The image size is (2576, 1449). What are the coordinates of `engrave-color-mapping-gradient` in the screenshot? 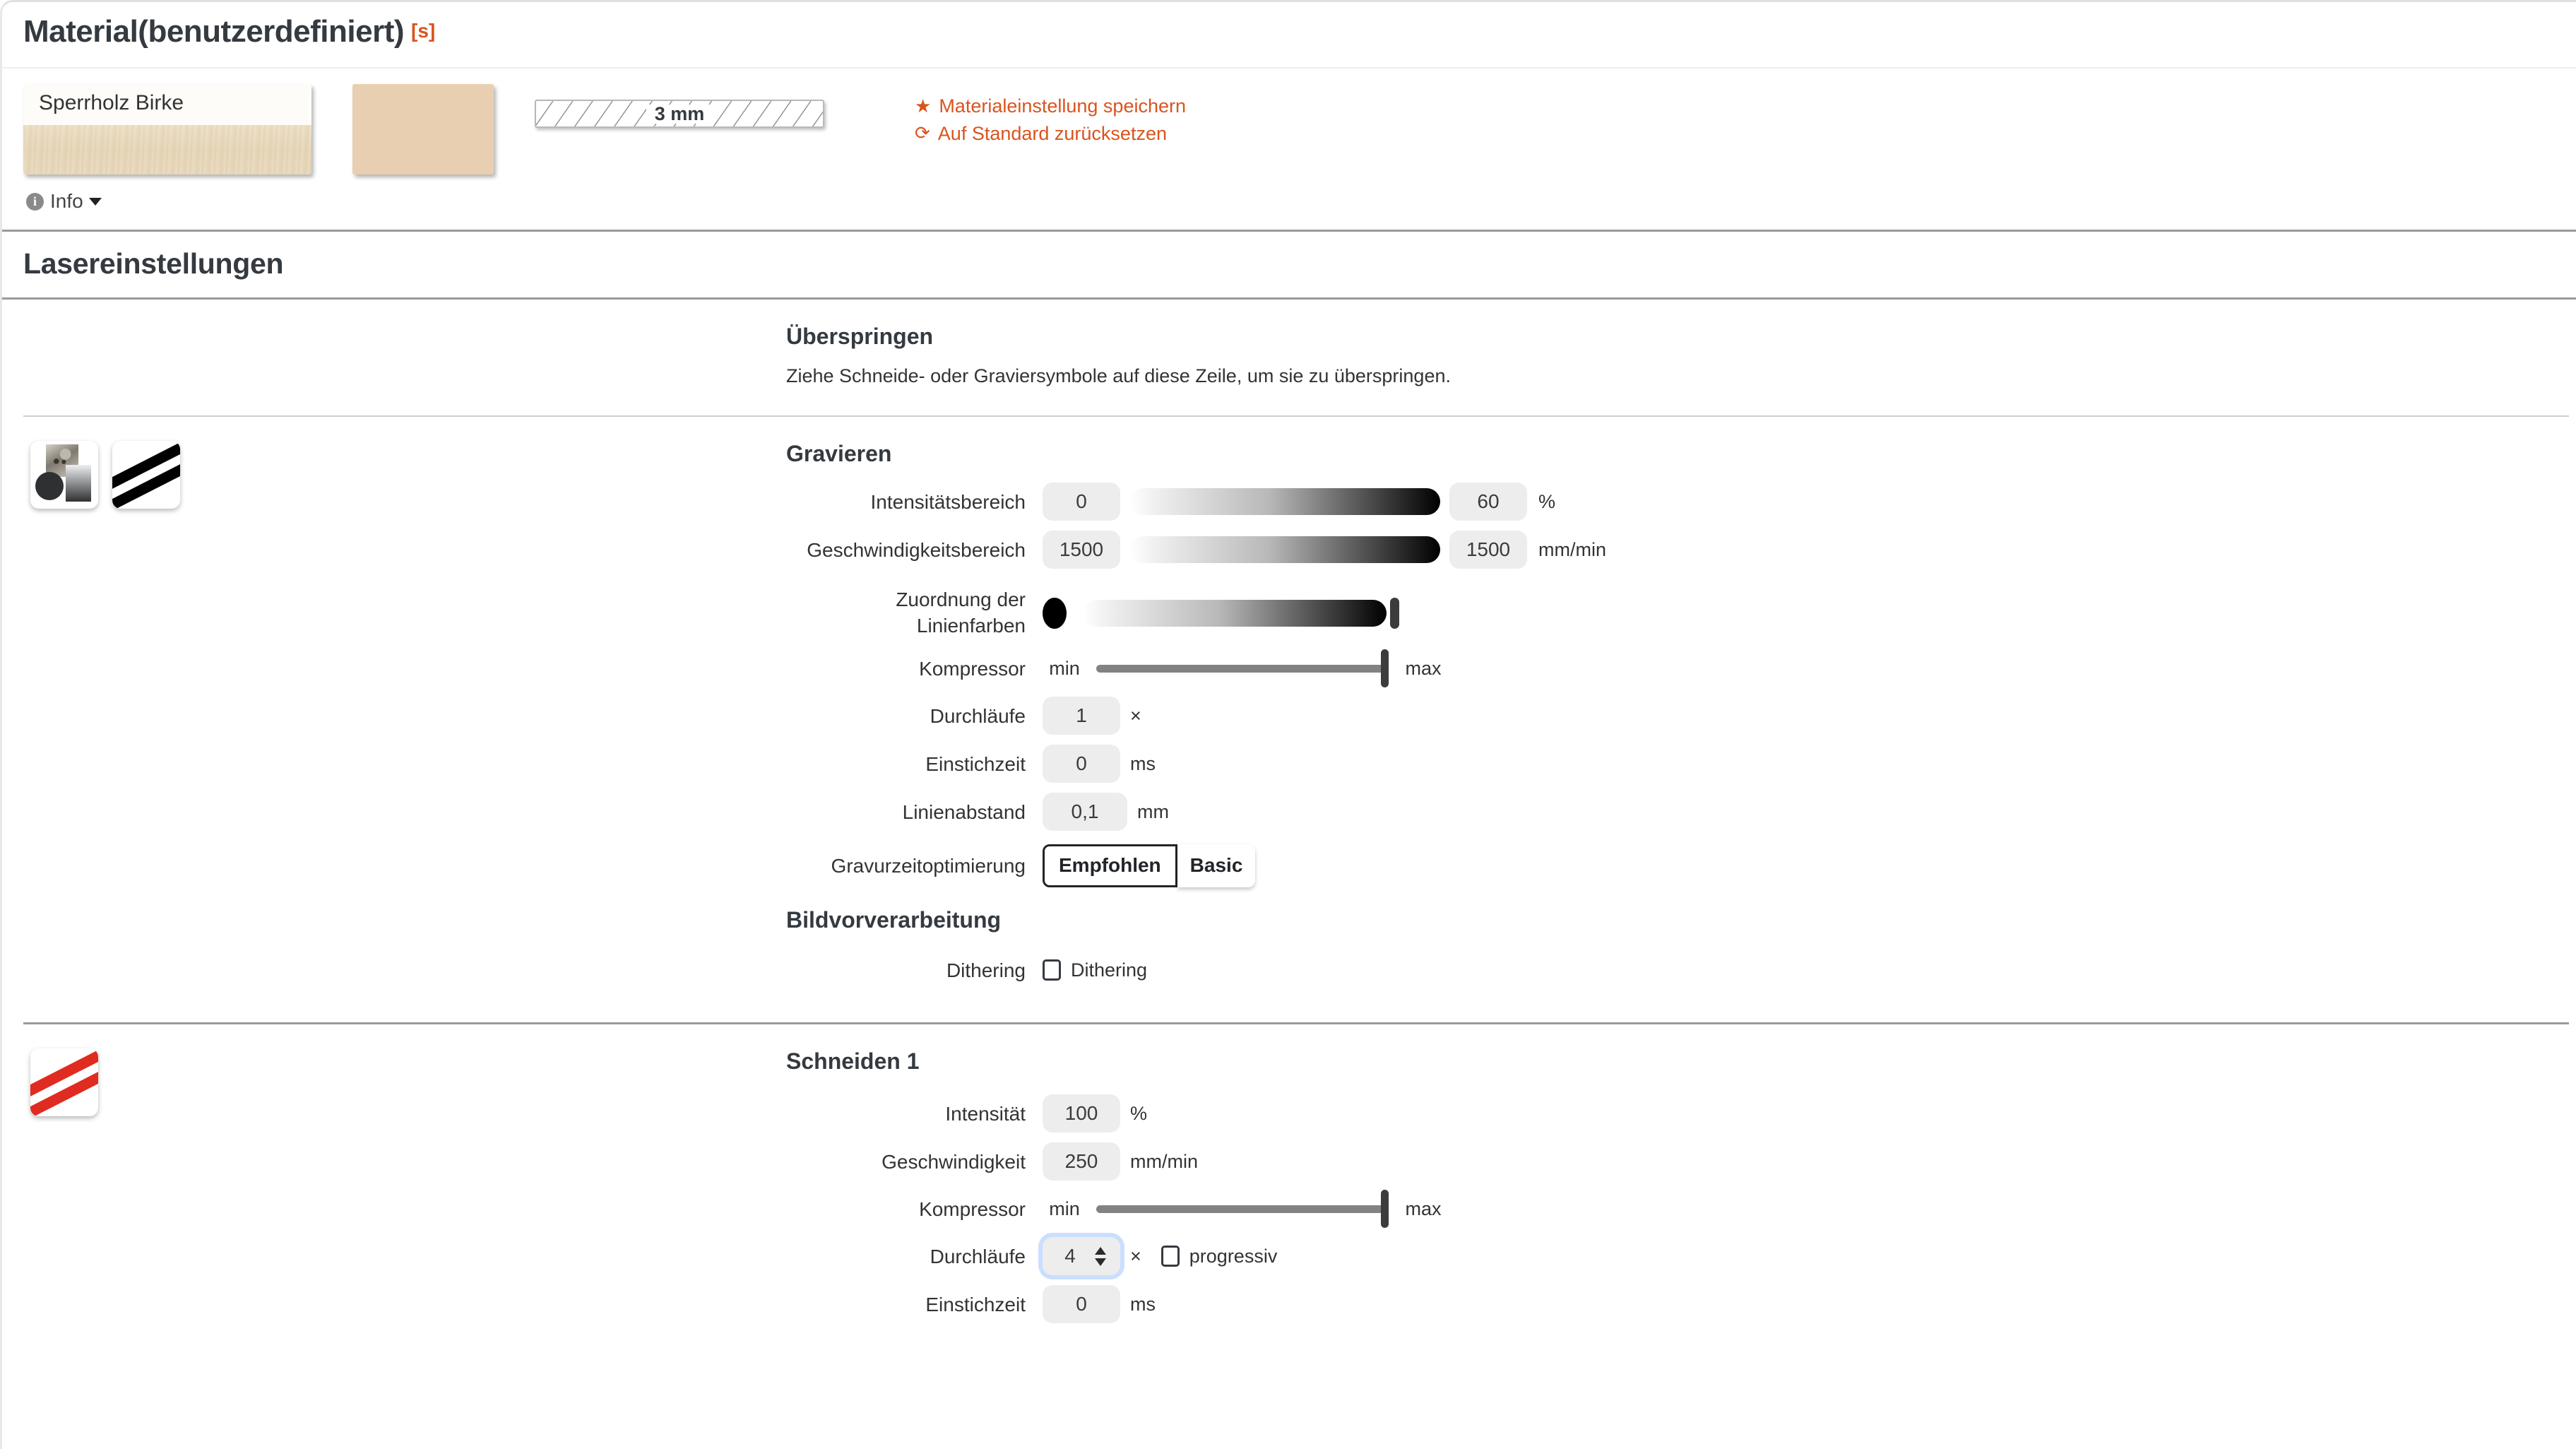 It's located at (1235, 613).